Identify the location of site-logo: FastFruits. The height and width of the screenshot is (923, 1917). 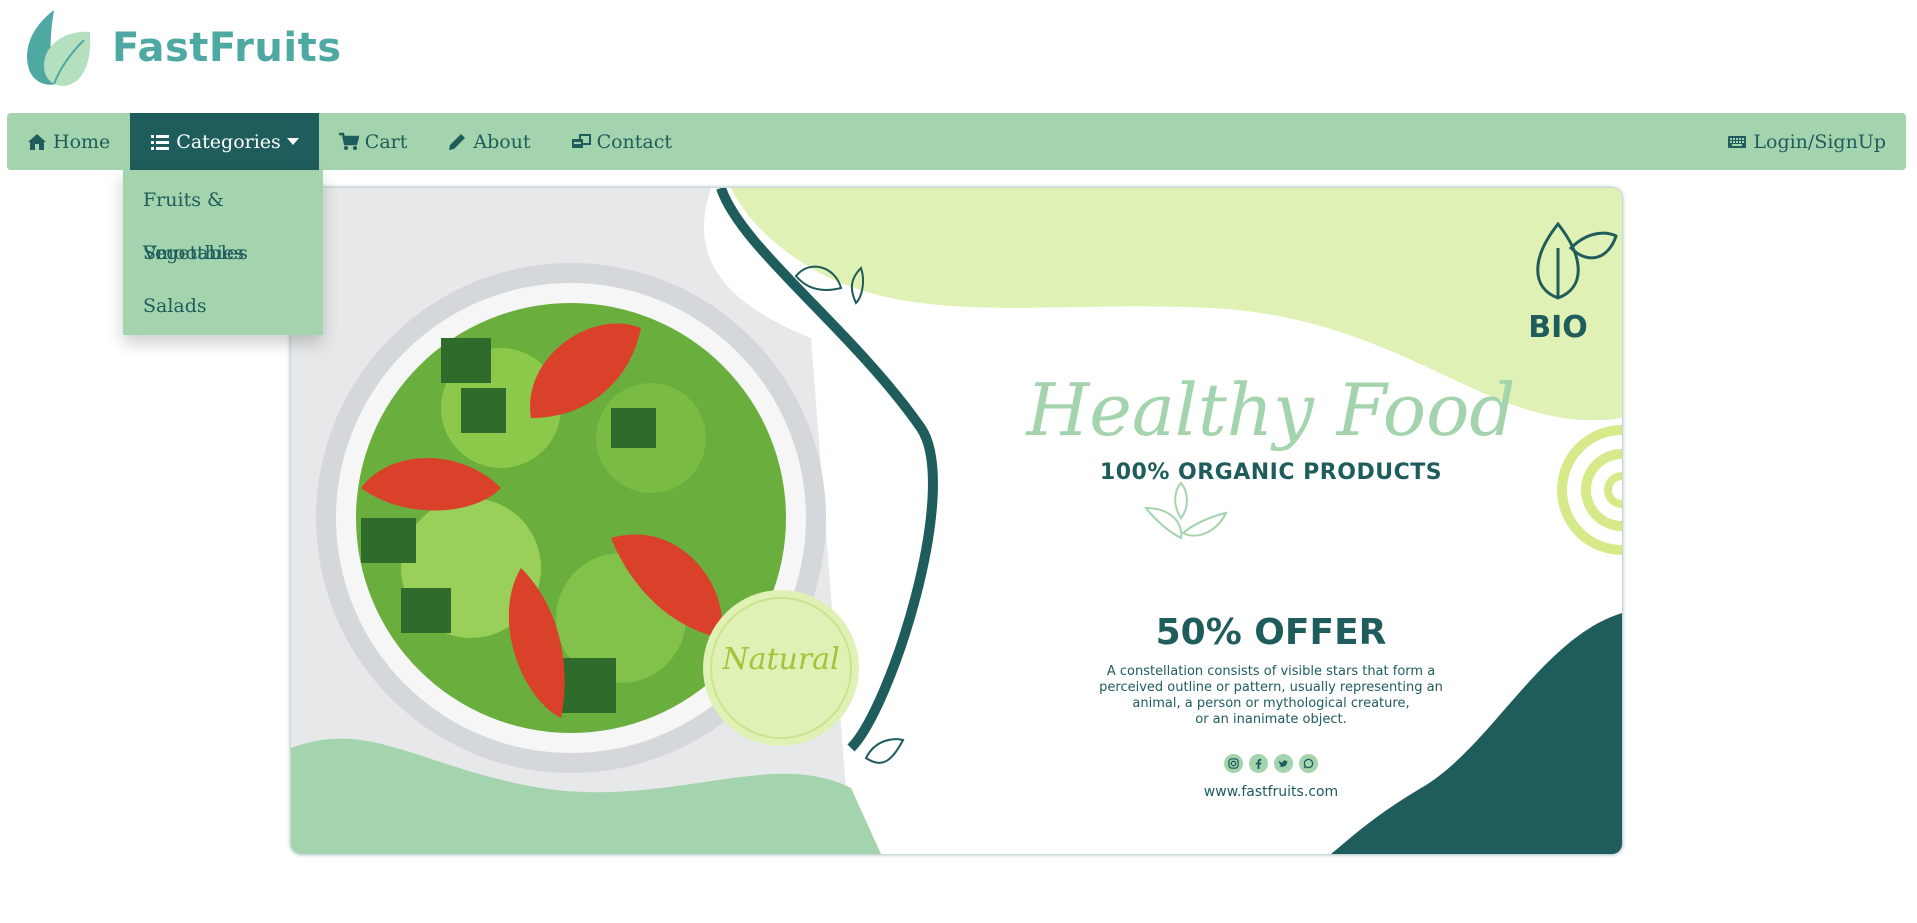
(181, 48).